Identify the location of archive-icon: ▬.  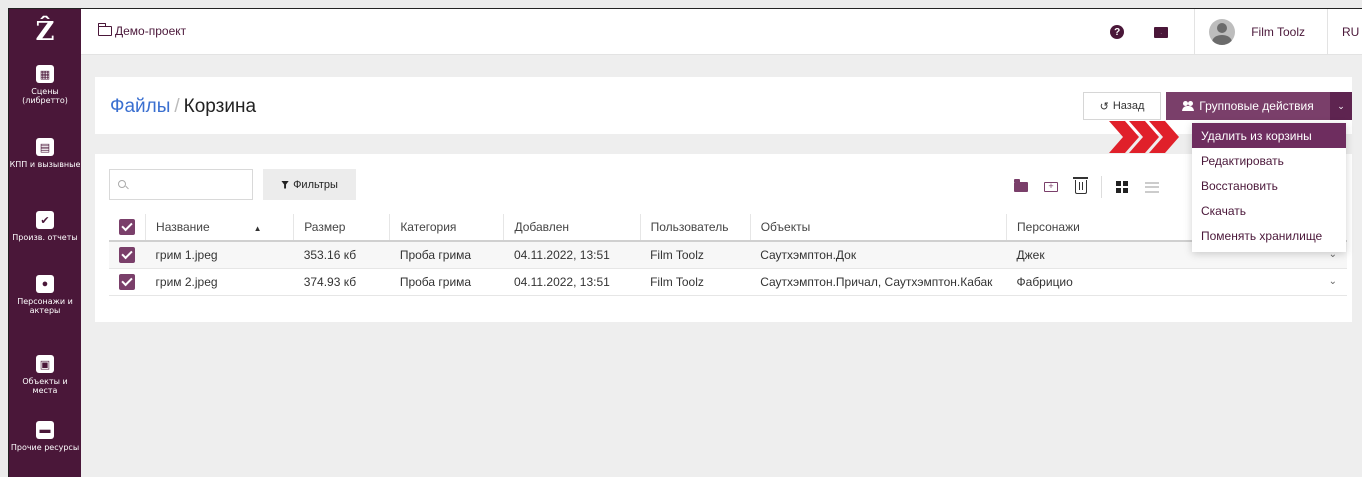
(45, 430).